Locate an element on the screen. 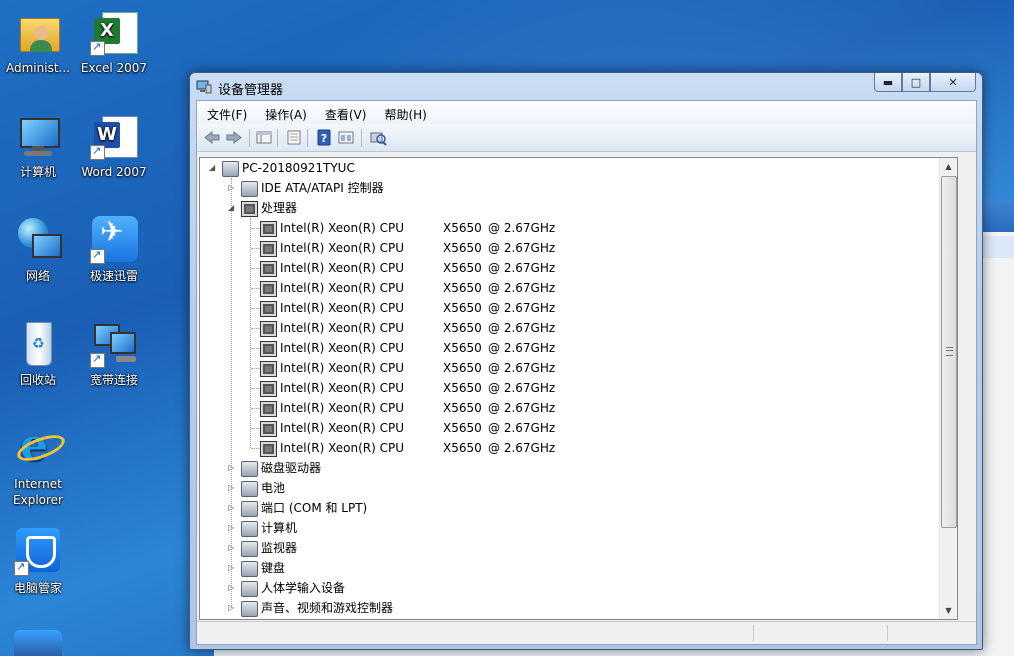 The height and width of the screenshot is (656, 1014). desktop-icon-pc-manager: 电脑管家 is located at coordinates (38, 562).